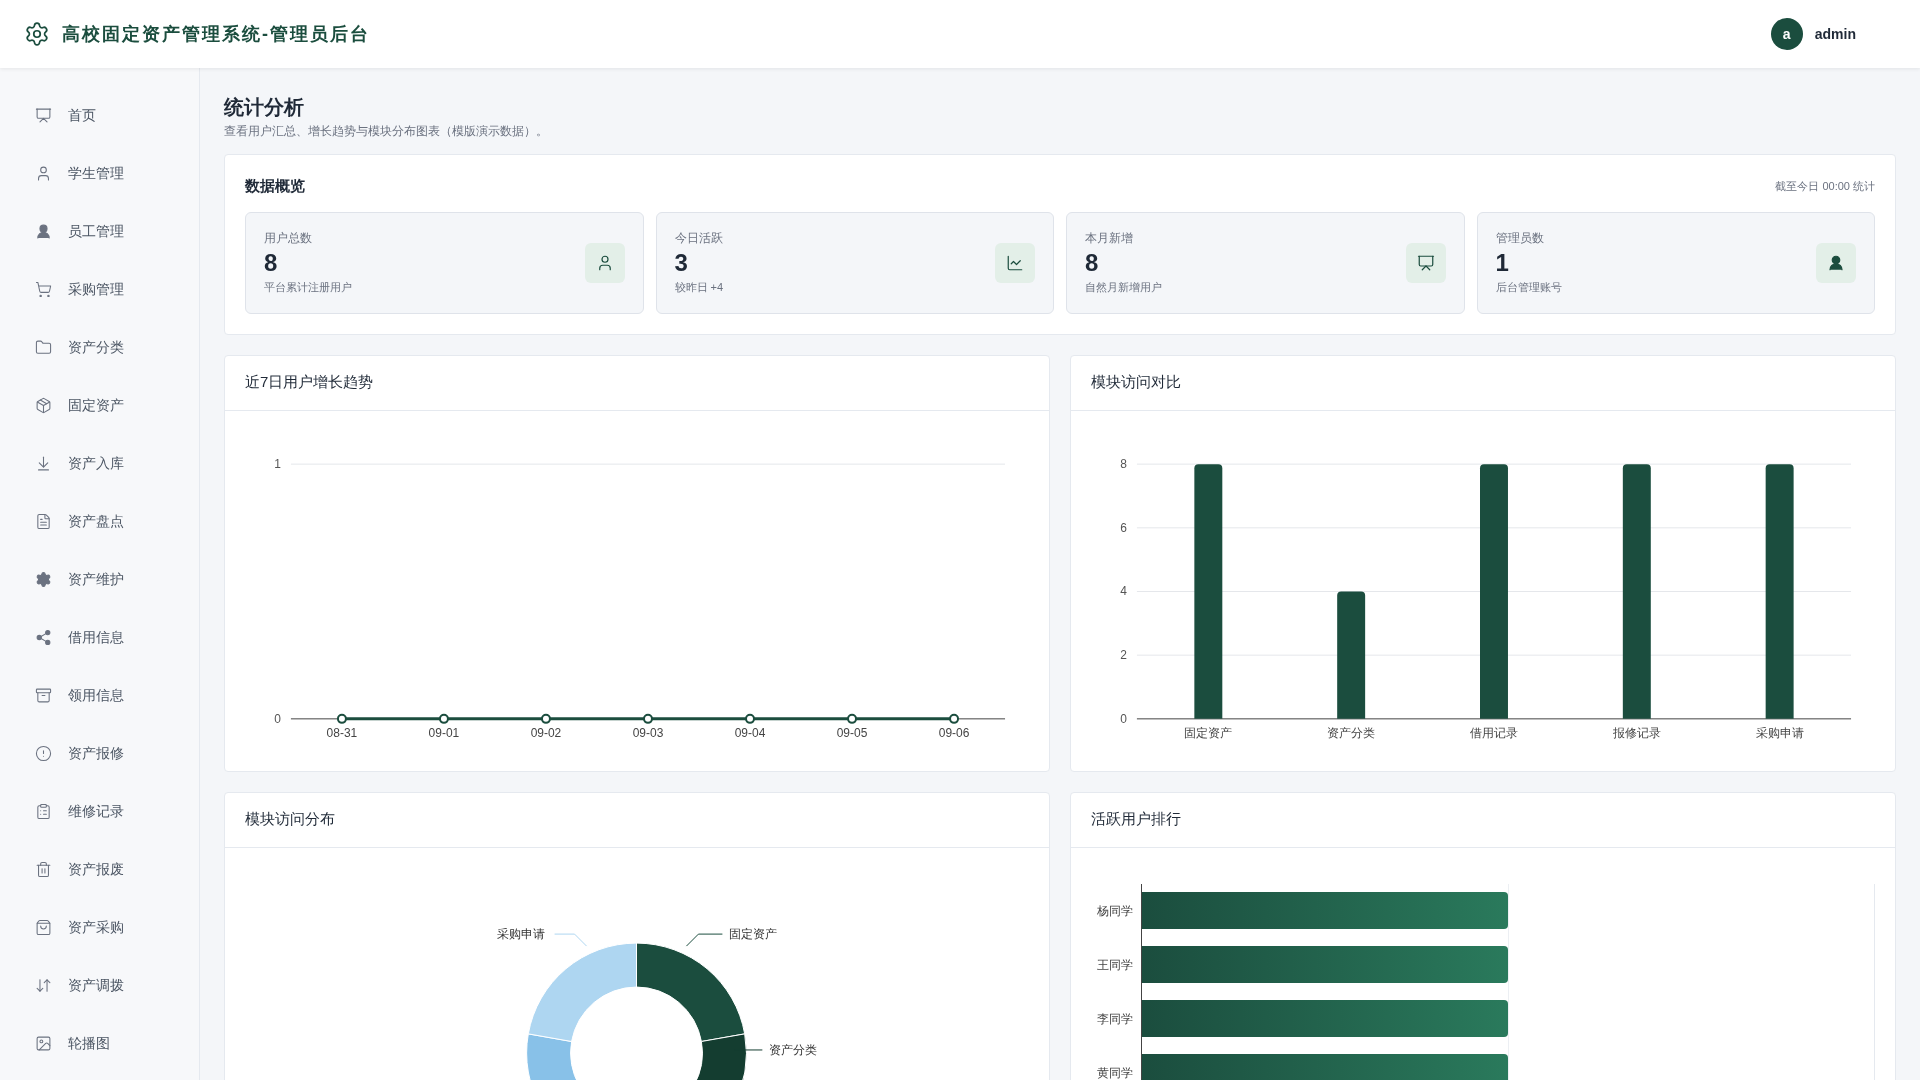 The image size is (1920, 1080). I want to click on stat-label: 今日活跃, so click(699, 239).